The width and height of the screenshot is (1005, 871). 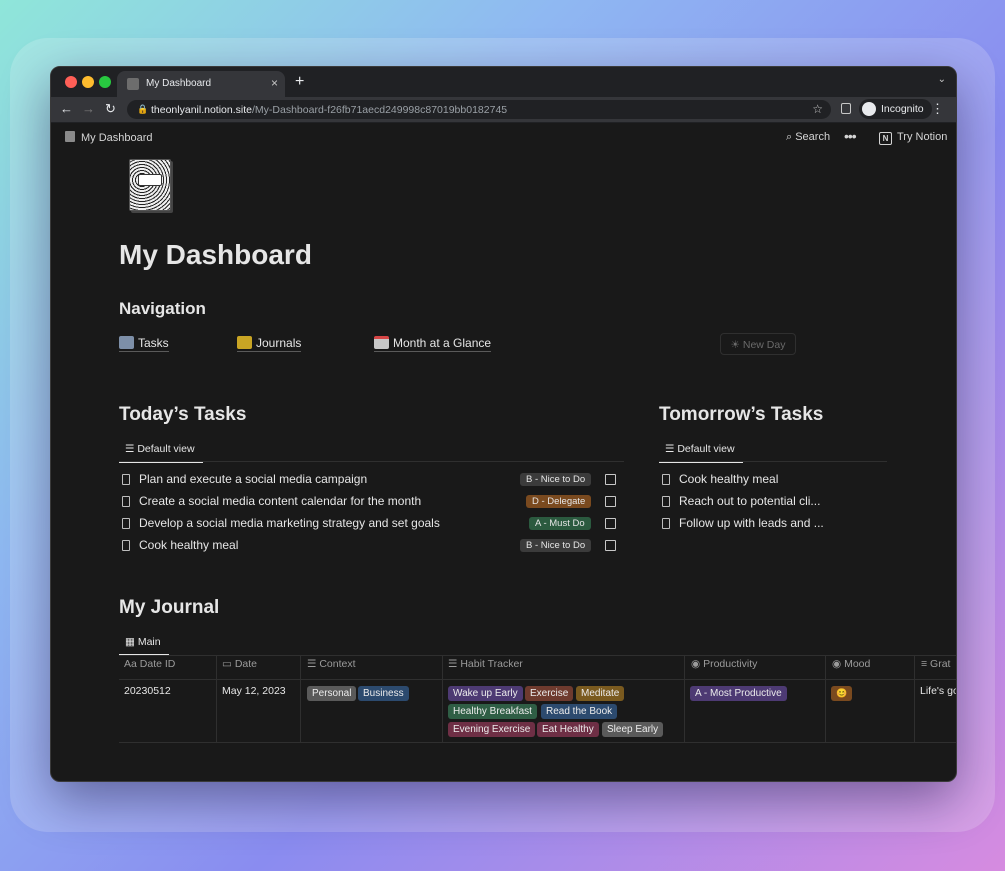 I want to click on browser-tab: My Dashboard ×, so click(x=201, y=84).